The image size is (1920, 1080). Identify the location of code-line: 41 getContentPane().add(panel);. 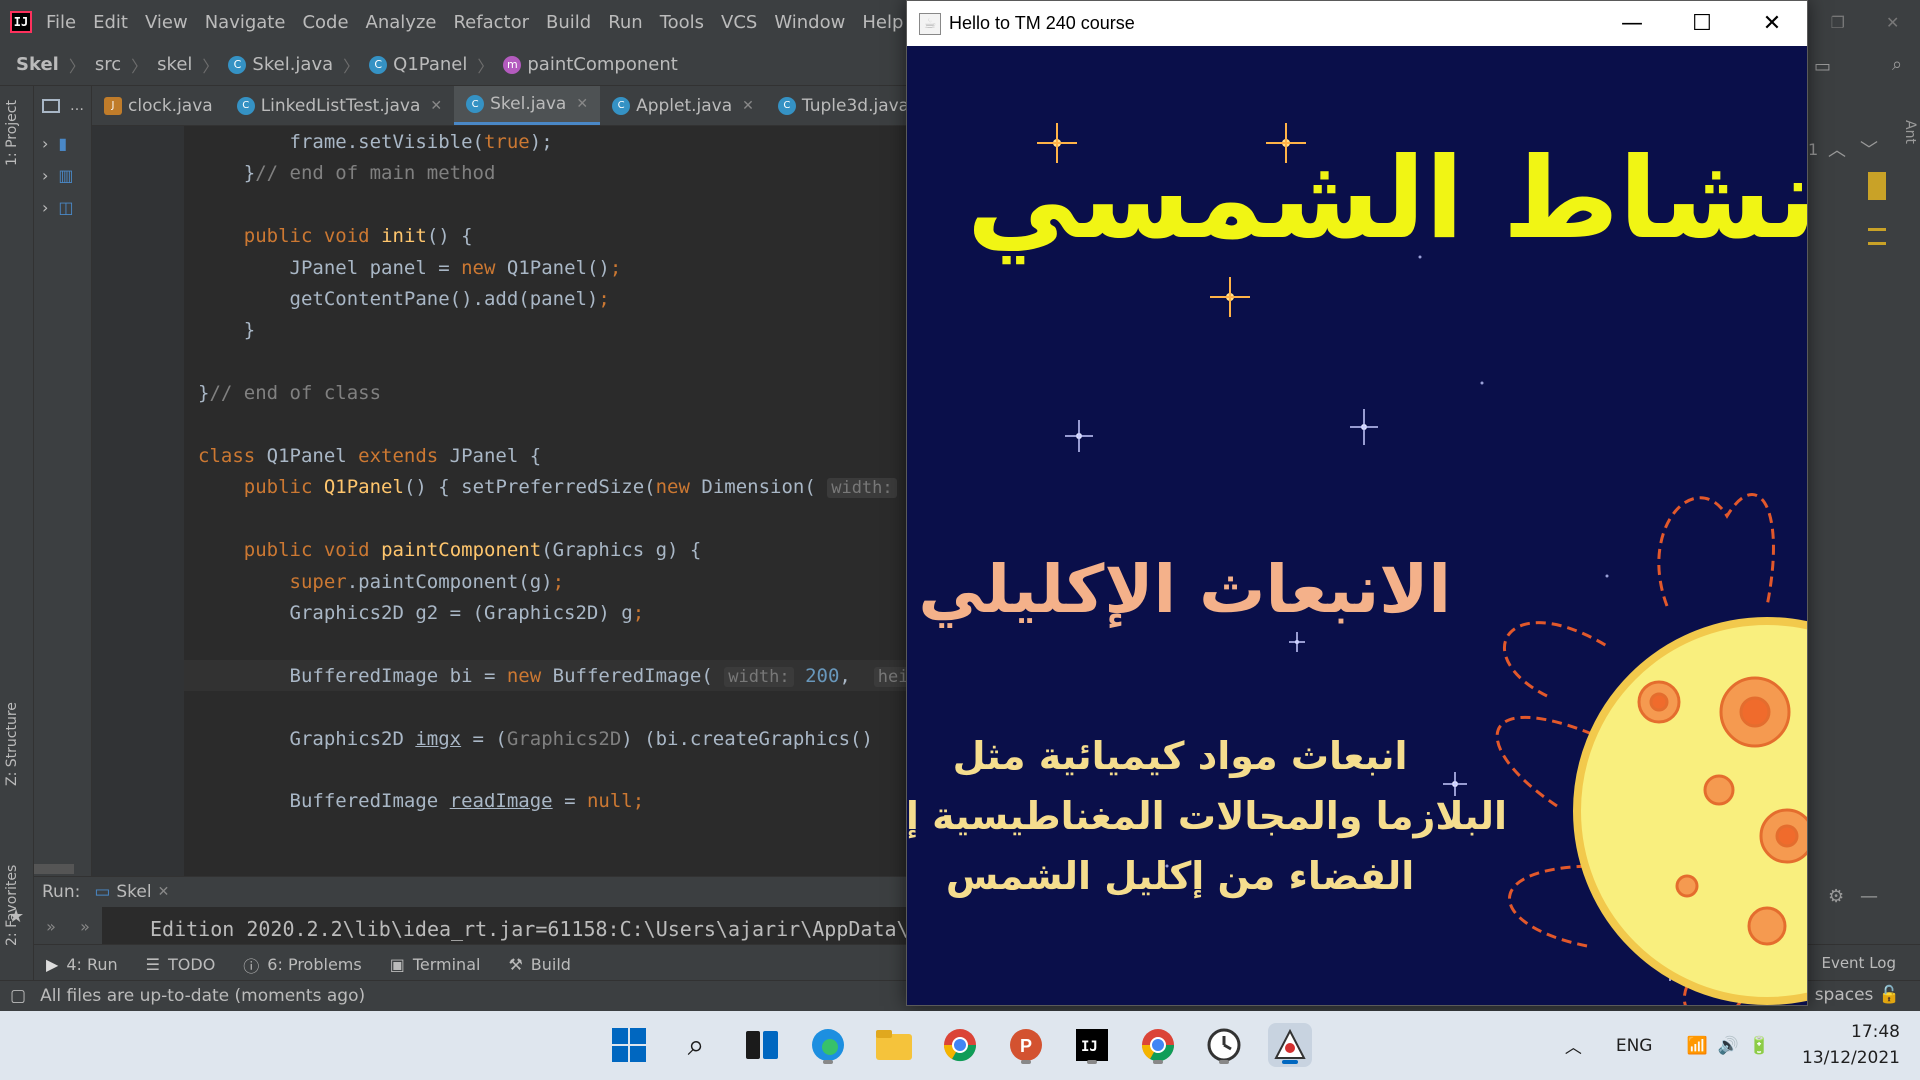
(545, 298).